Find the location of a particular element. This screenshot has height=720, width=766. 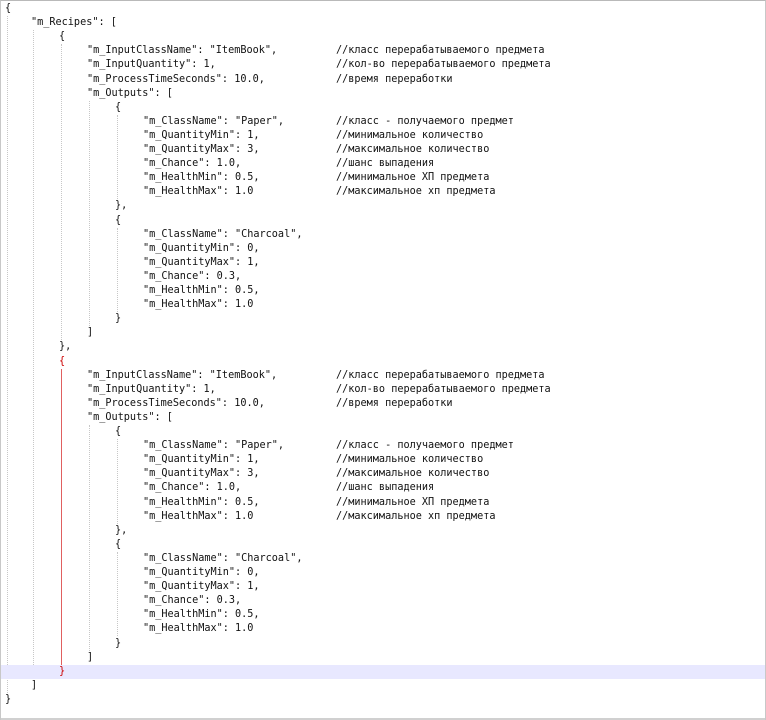

code-text: "m_QuantityMin": 0, is located at coordinates (201, 572).